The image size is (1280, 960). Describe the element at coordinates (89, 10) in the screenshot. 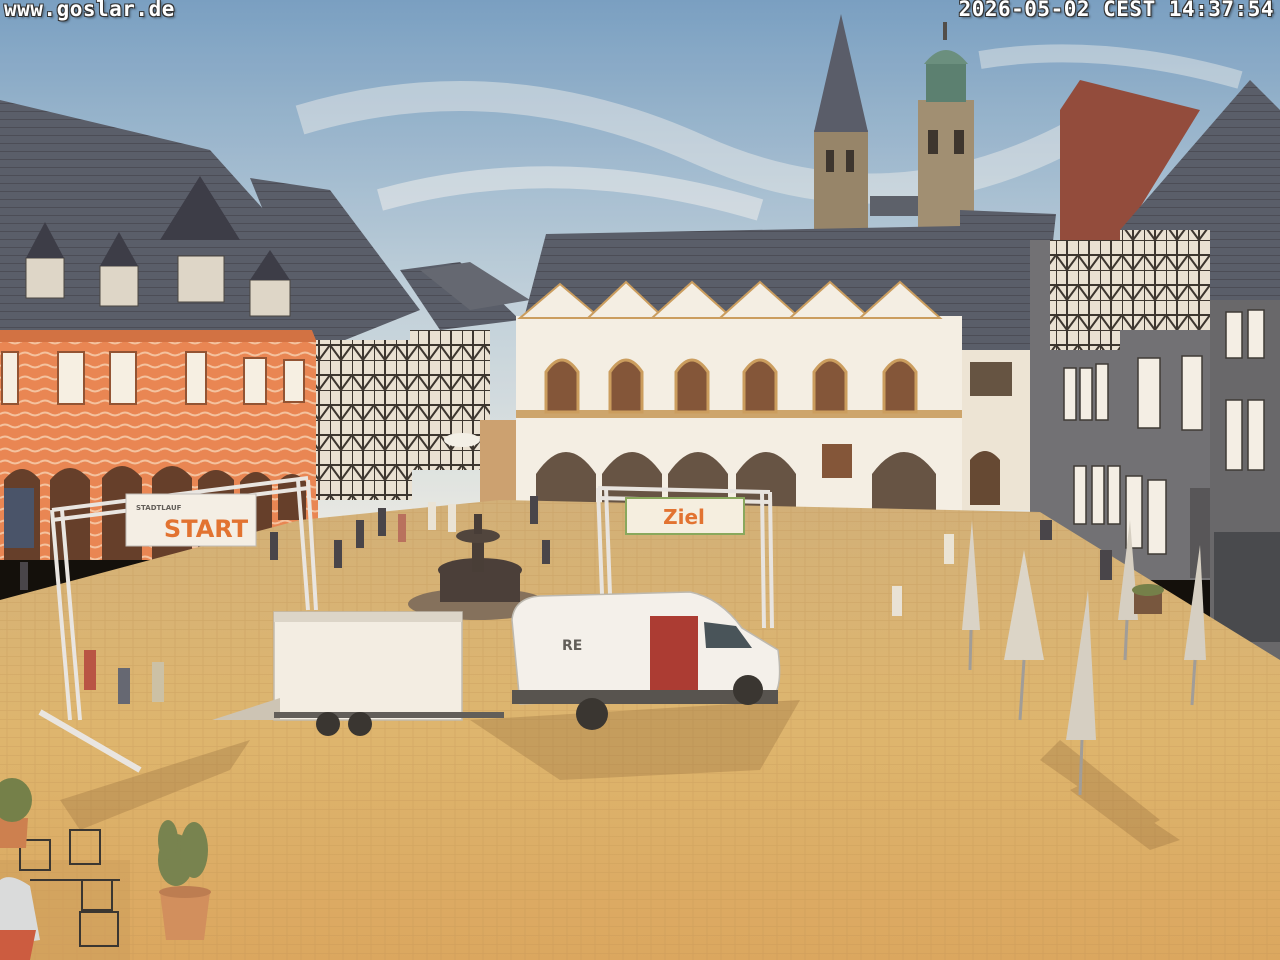

I see `site-url-watermark: www.goslar.de` at that location.